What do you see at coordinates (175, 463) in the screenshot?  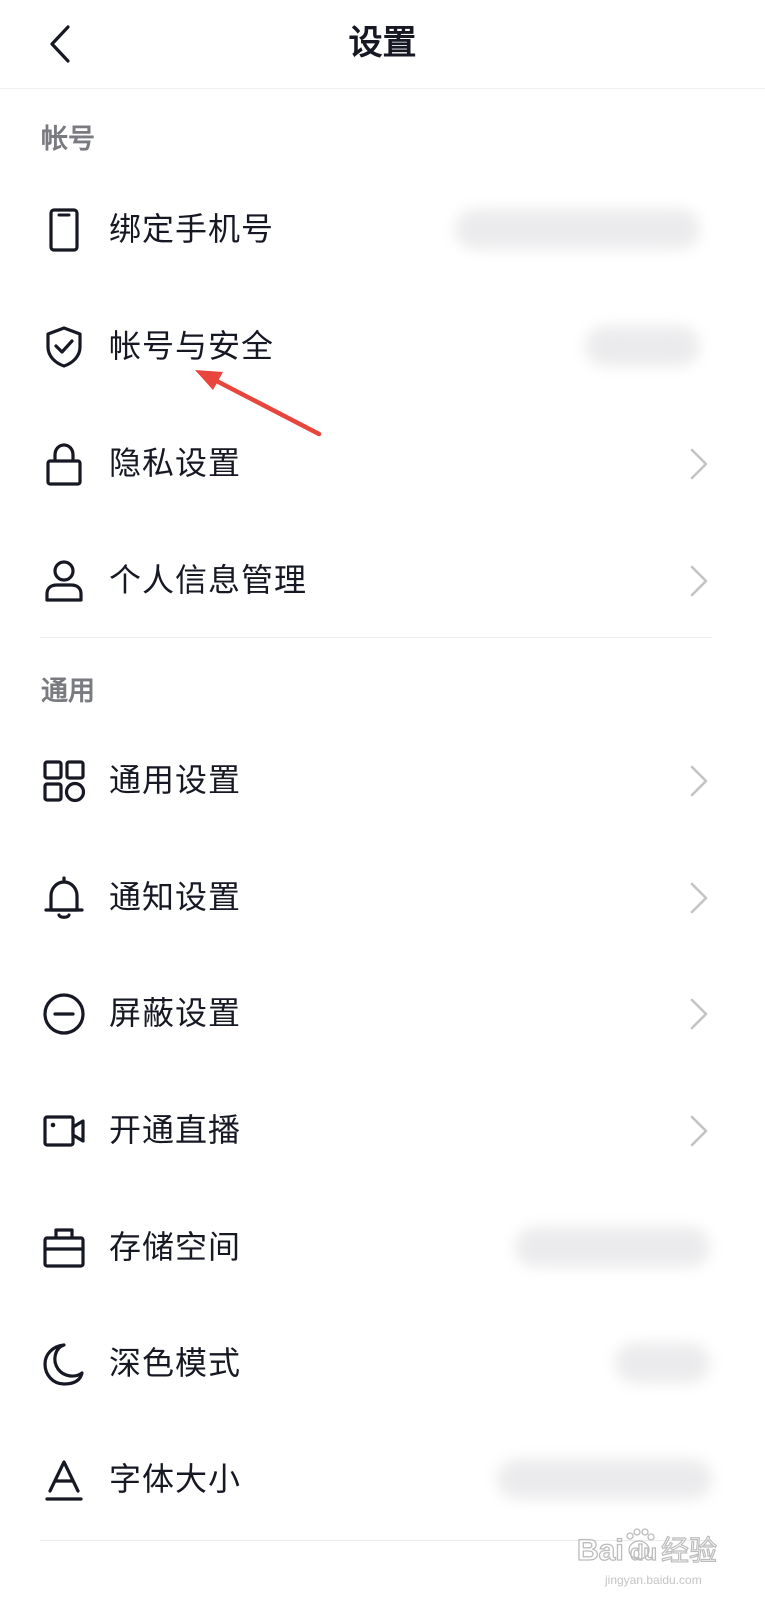 I see `settings-item-label: 隐私设置` at bounding box center [175, 463].